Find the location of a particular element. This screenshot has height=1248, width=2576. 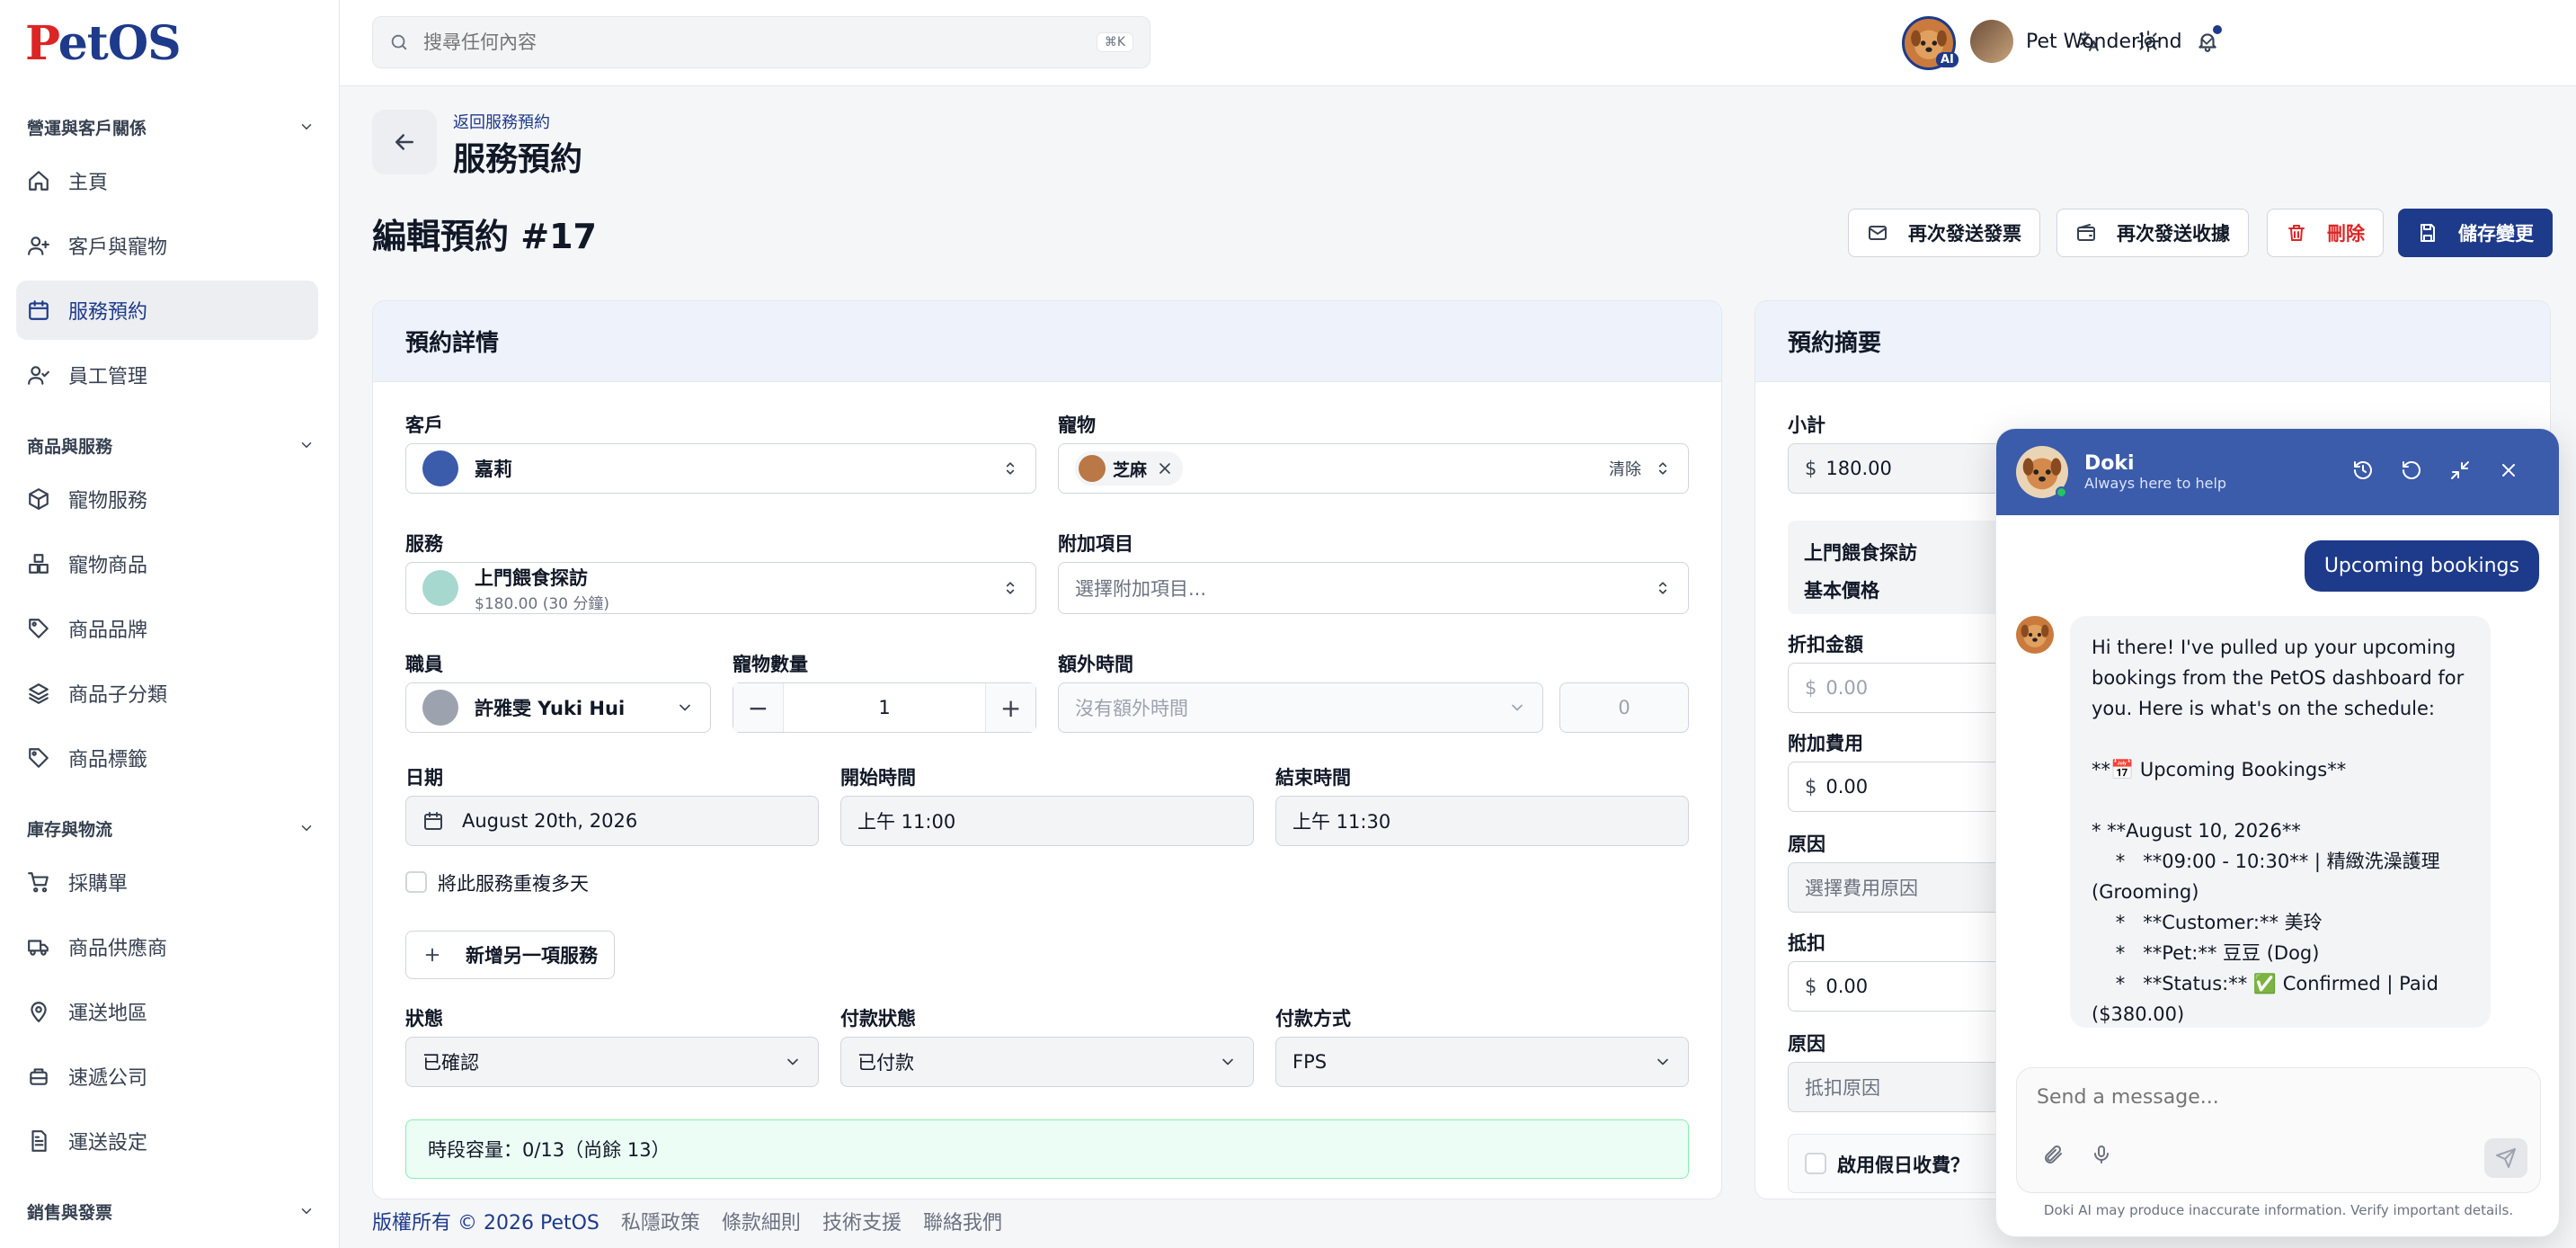

voice-button is located at coordinates (2104, 1157).